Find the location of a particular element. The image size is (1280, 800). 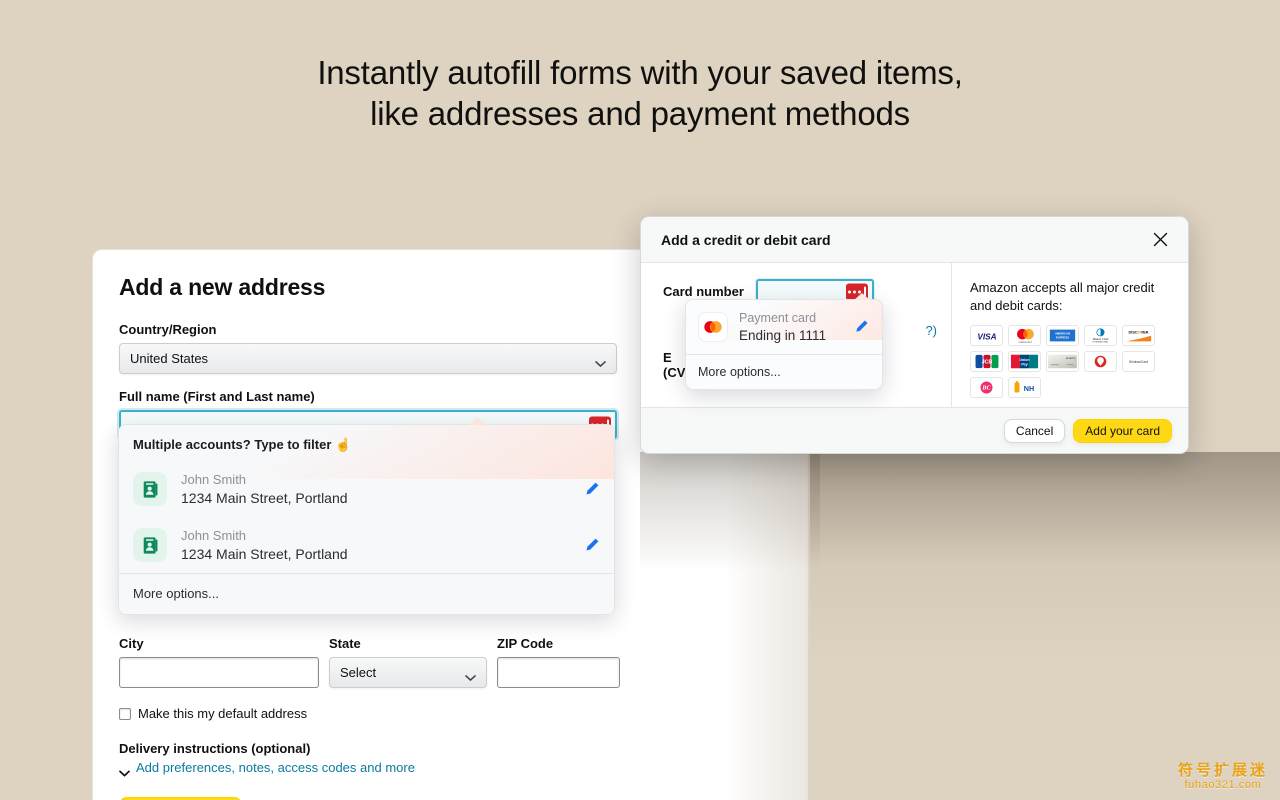

watermark-en: fuhao321.com is located at coordinates (1223, 785).